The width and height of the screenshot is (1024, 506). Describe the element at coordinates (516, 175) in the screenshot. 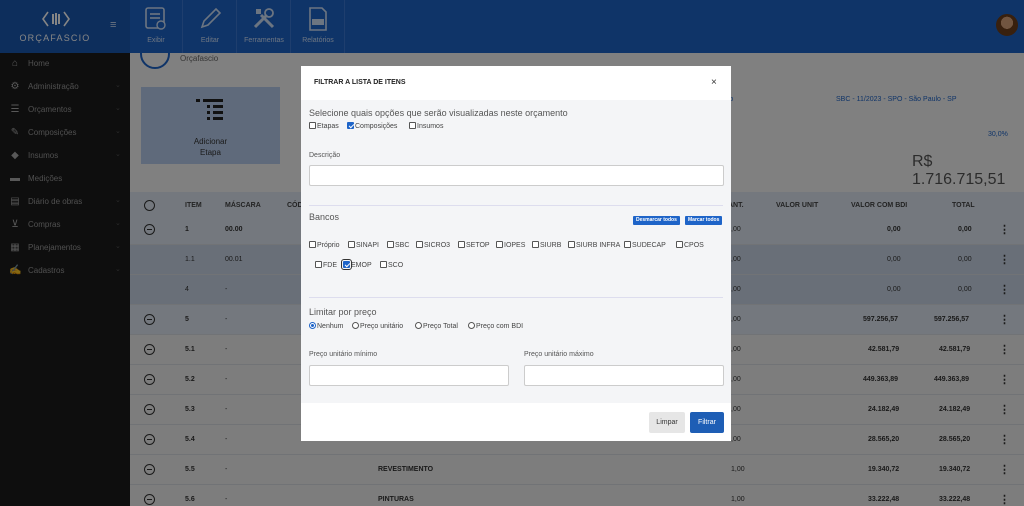

I see `description-input` at that location.